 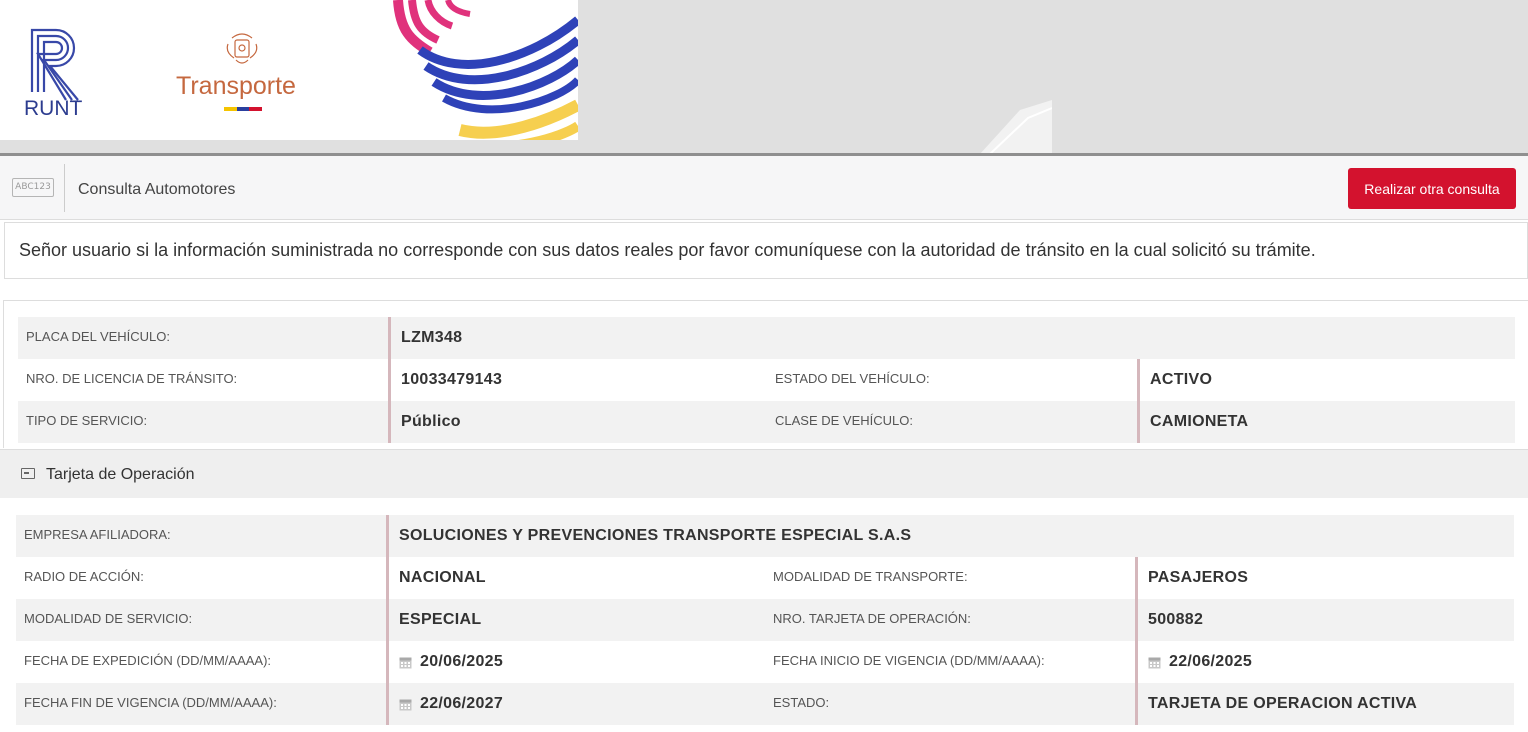 What do you see at coordinates (575, 578) in the screenshot?
I see `radio-value: NACIONAL` at bounding box center [575, 578].